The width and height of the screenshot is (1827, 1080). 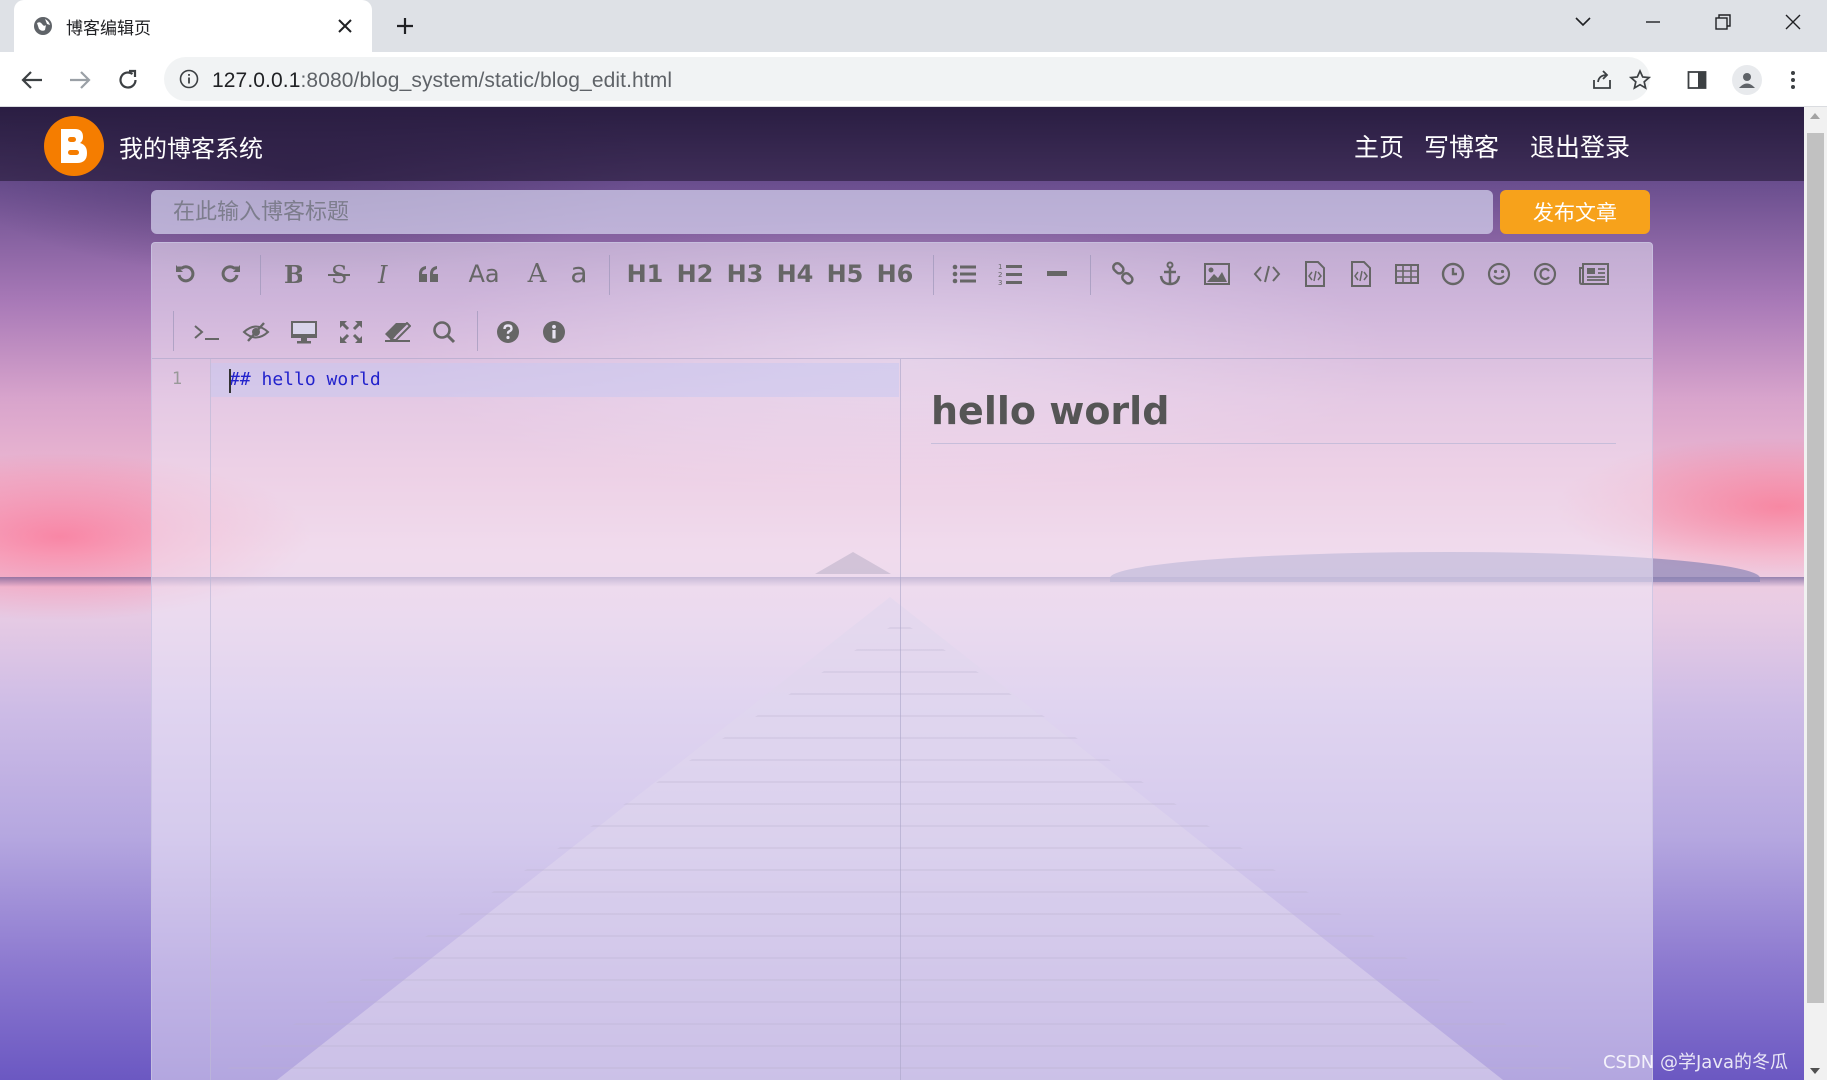 I want to click on html-entities-copyright-icon, so click(x=1545, y=274).